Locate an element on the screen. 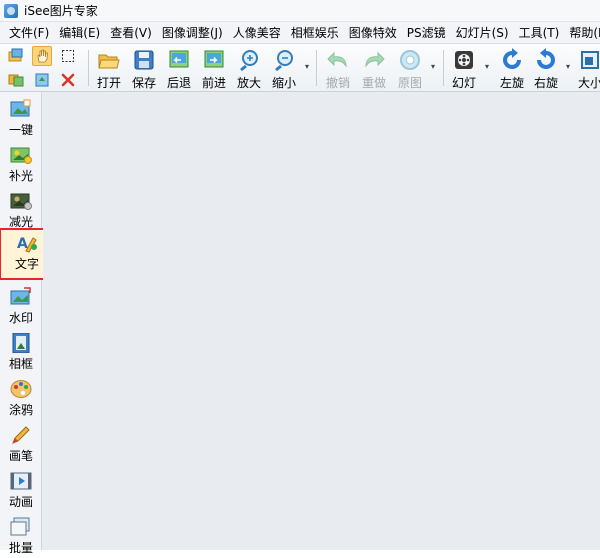  rotate-image-icon is located at coordinates (42, 80).